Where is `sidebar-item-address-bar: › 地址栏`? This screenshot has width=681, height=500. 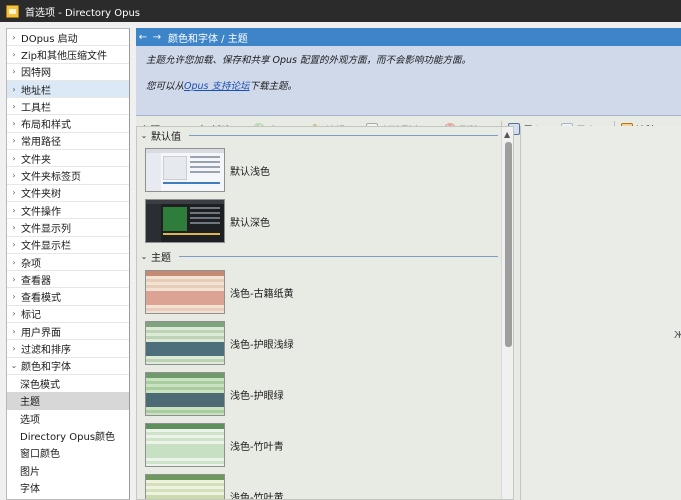
sidebar-item-address-bar: › 地址栏 is located at coordinates (68, 89).